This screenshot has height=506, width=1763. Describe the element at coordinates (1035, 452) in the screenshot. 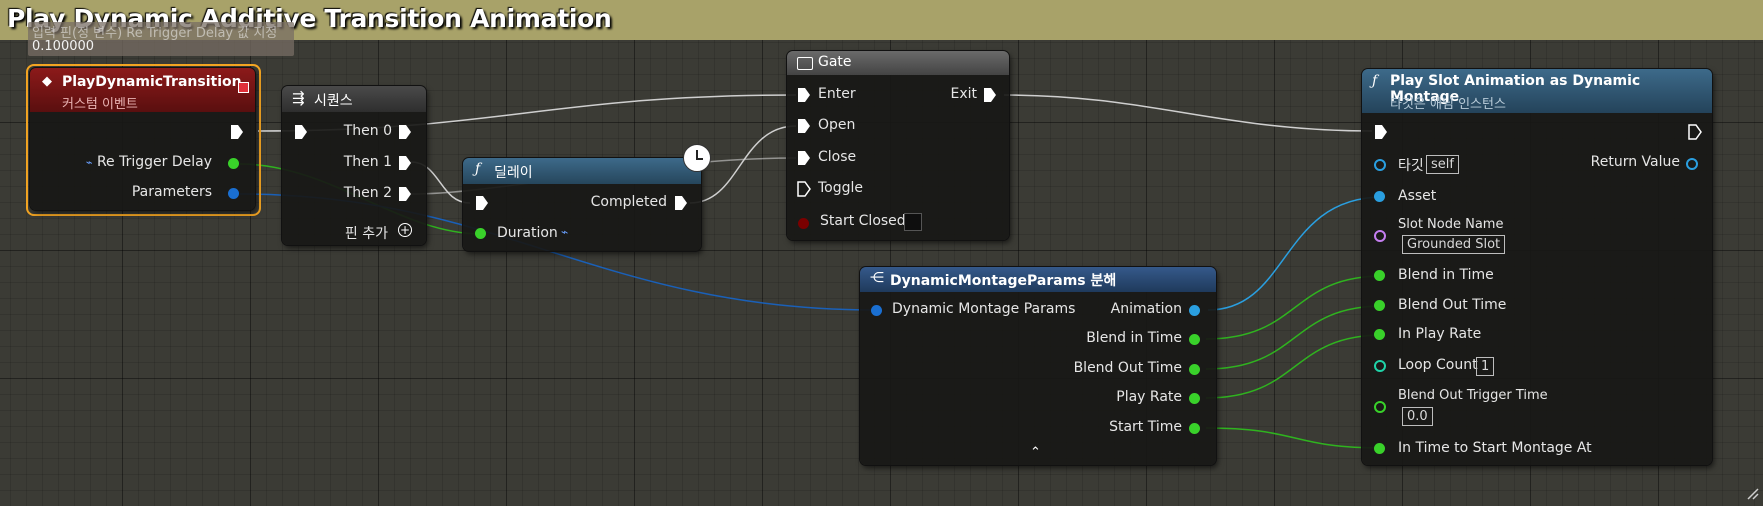

I see `collapse-chevron-icon: ⌃` at that location.